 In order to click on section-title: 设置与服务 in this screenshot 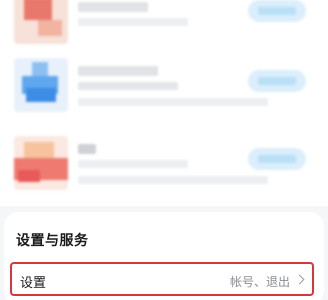, I will do `click(52, 241)`.